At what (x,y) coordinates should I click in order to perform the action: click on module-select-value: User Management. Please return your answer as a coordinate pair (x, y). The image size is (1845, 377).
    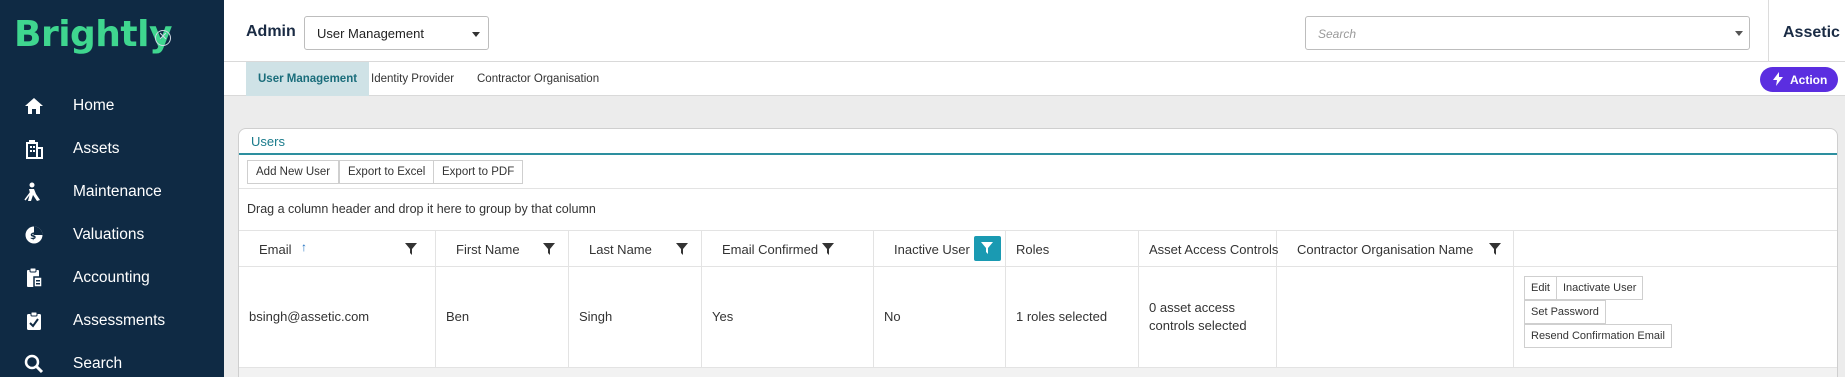
    Looking at the image, I should click on (370, 33).